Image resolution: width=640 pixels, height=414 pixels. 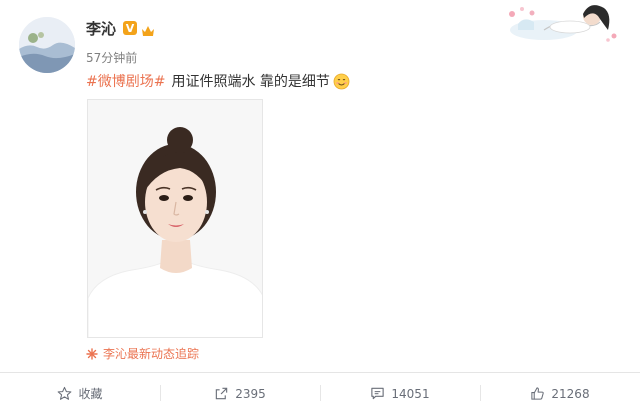 I want to click on thumbs-up-icon, so click(x=538, y=393).